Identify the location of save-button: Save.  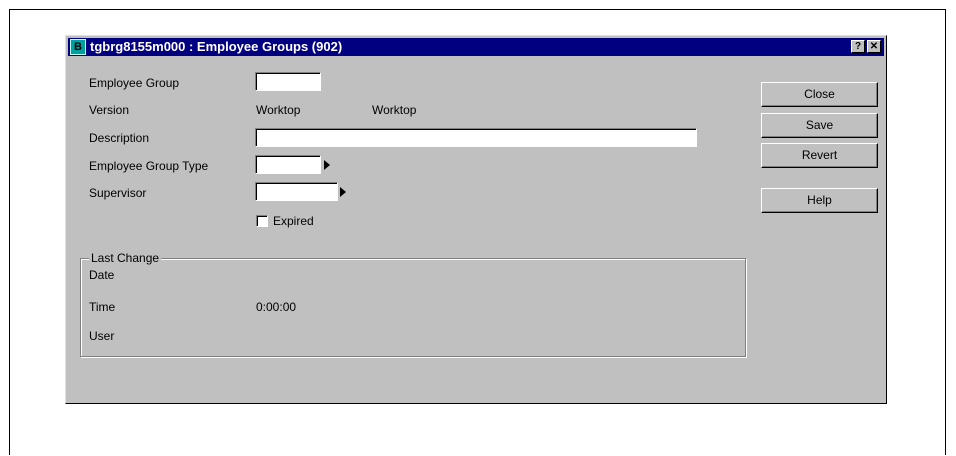
(819, 125).